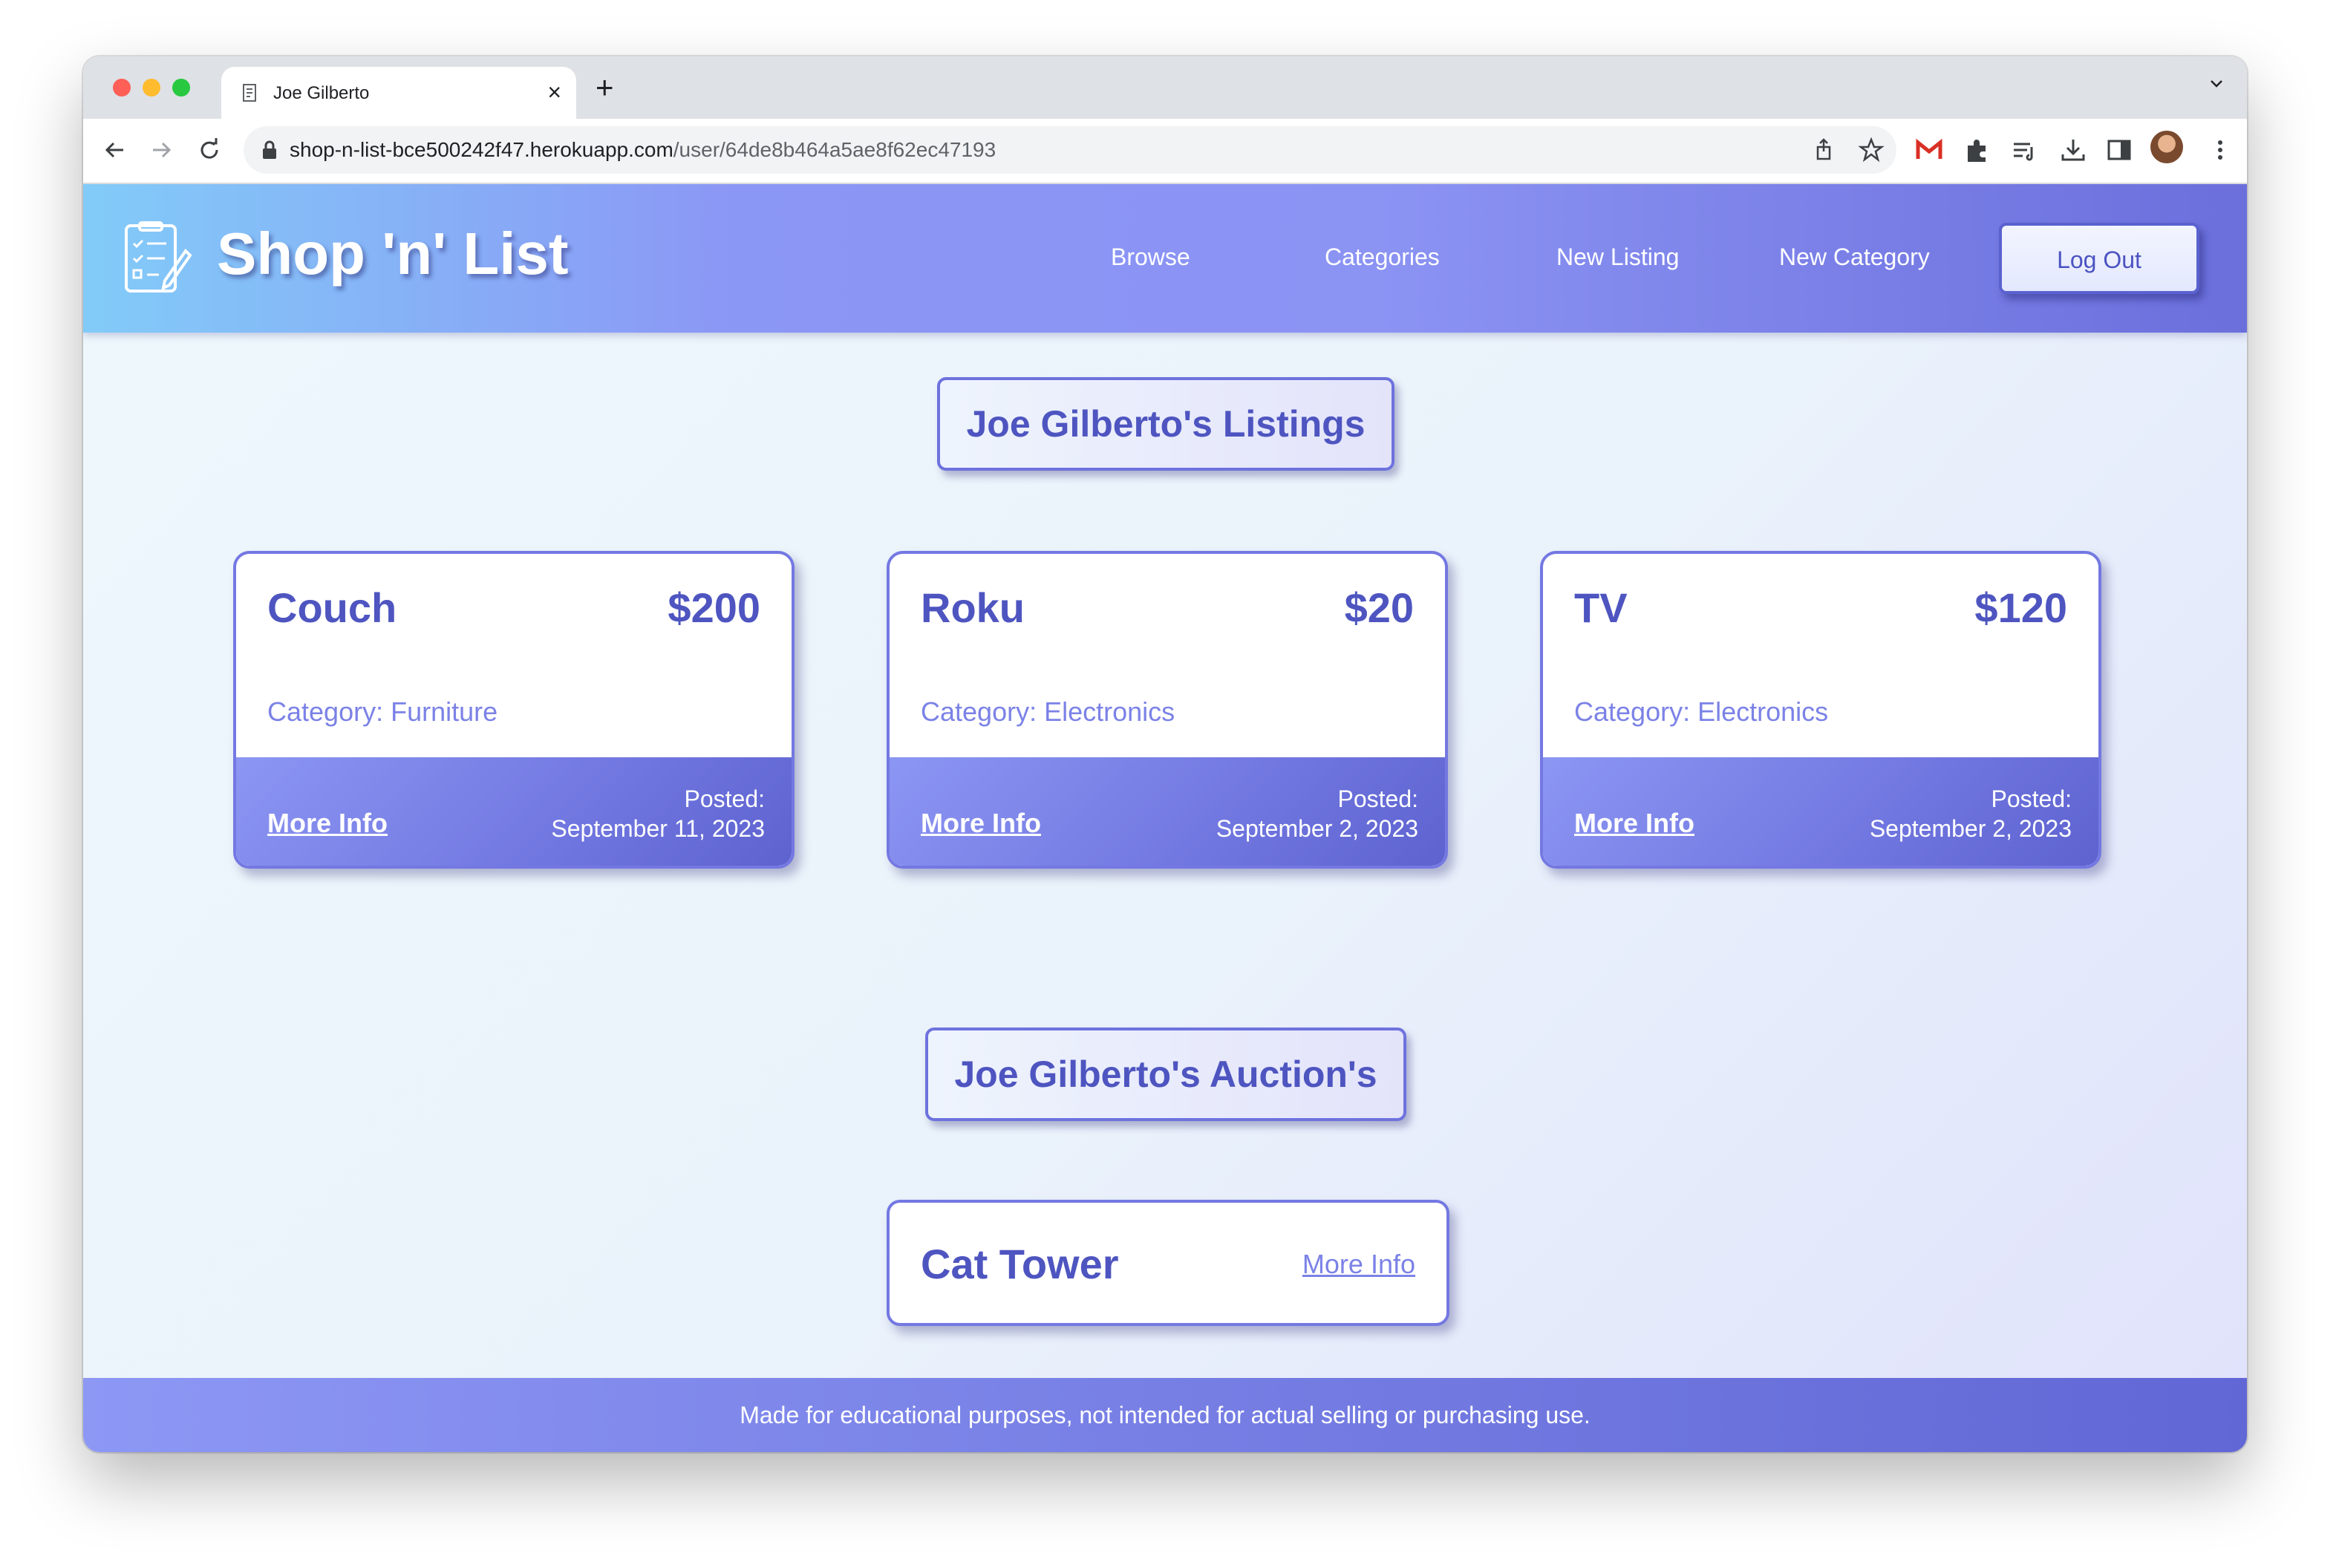 This screenshot has width=2339, height=1568. Describe the element at coordinates (714, 607) in the screenshot. I see `listing-price: $200` at that location.